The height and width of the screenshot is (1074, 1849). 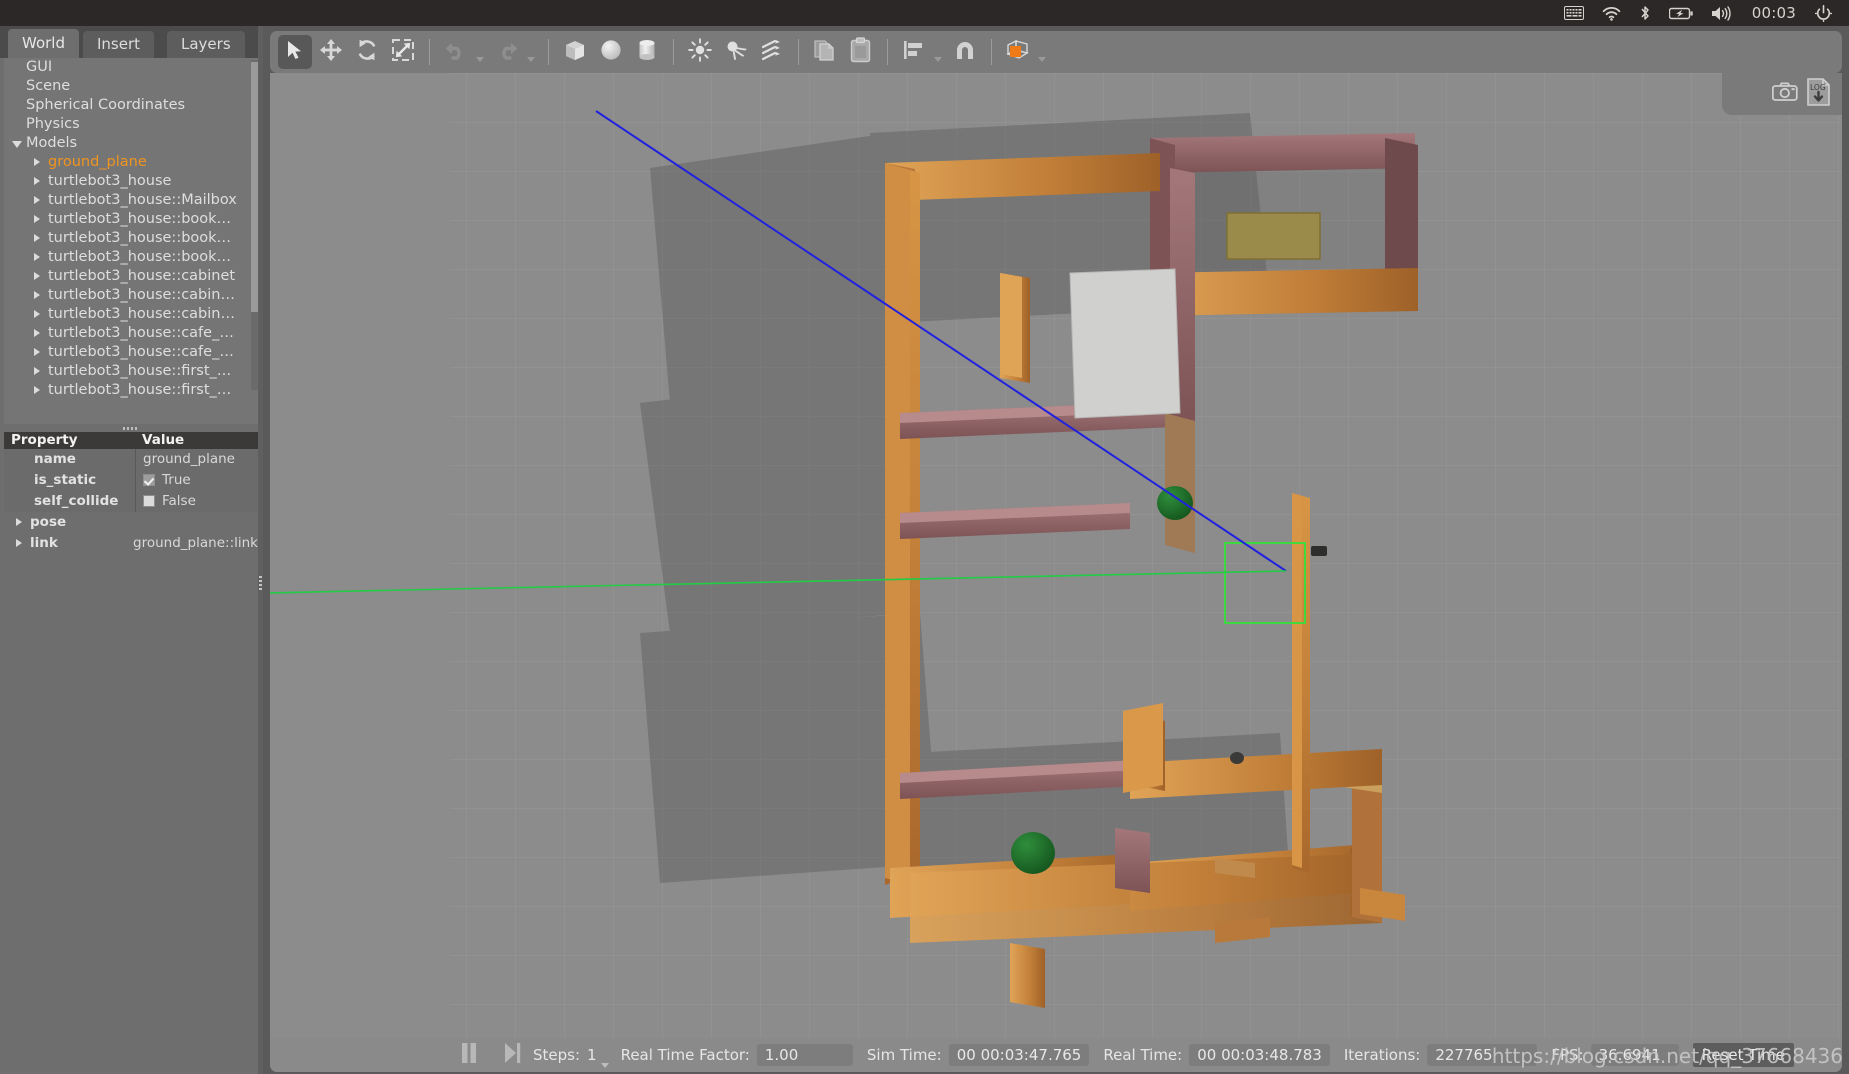 What do you see at coordinates (131, 276) in the screenshot?
I see `tree-item: turtlebot3_house::cabinet` at bounding box center [131, 276].